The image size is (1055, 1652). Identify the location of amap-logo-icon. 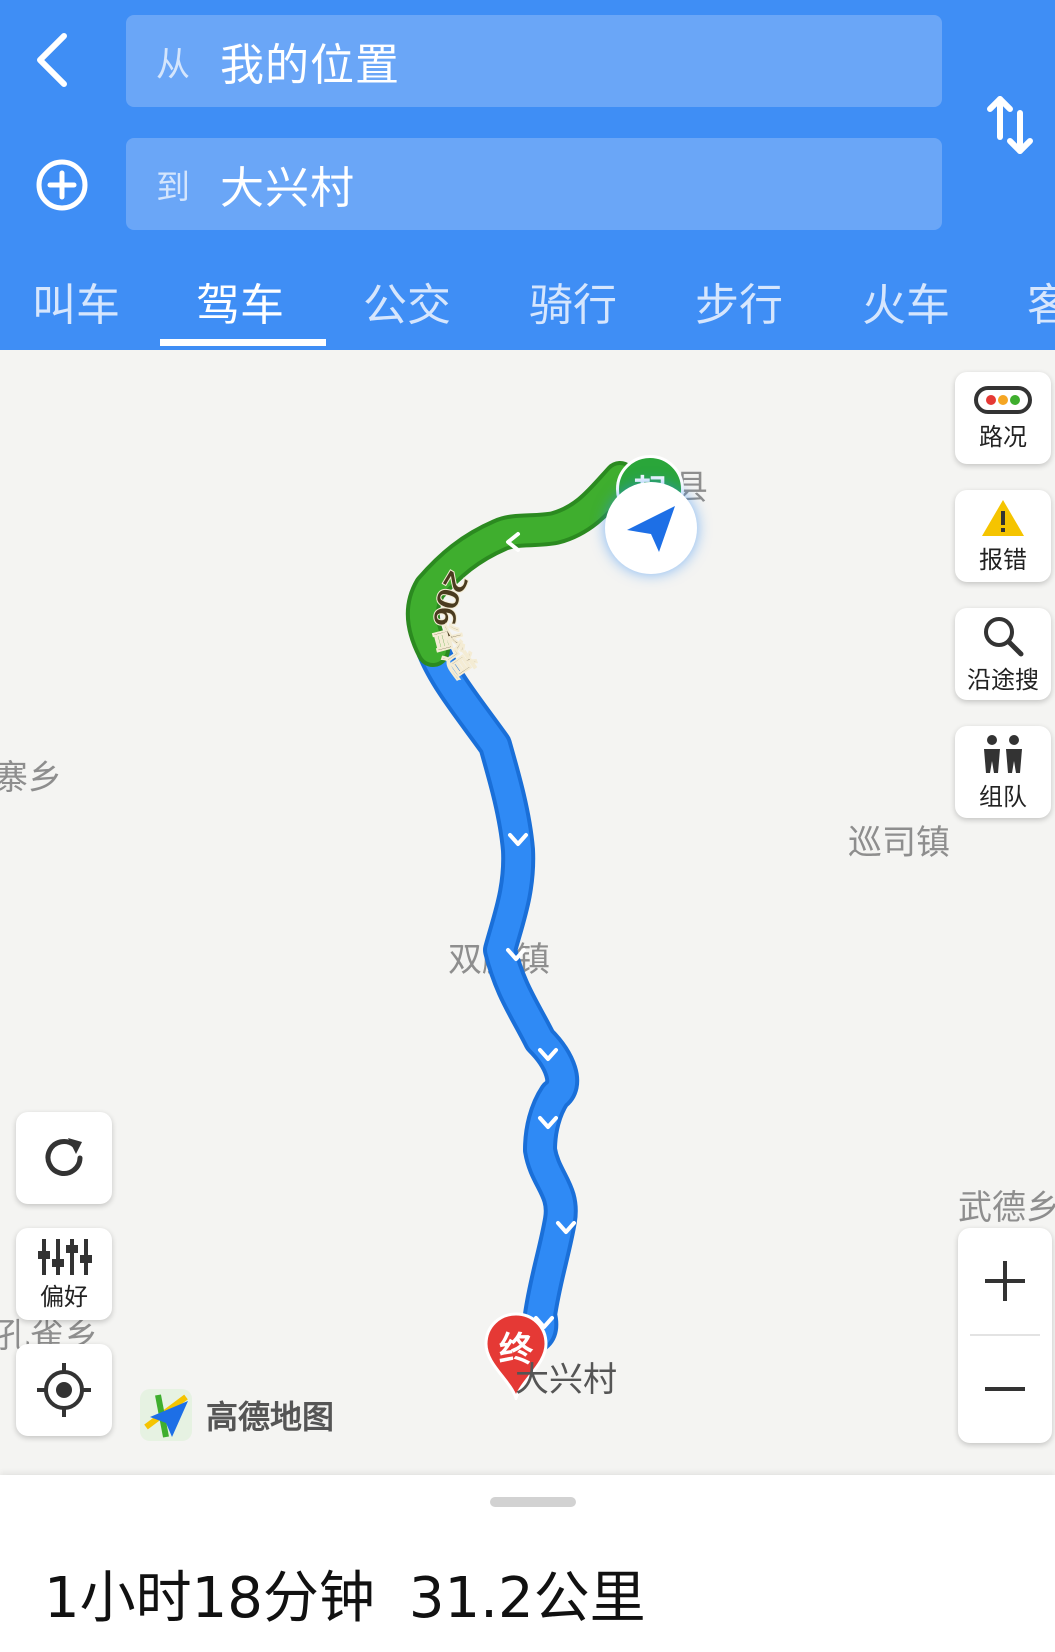
(166, 1415).